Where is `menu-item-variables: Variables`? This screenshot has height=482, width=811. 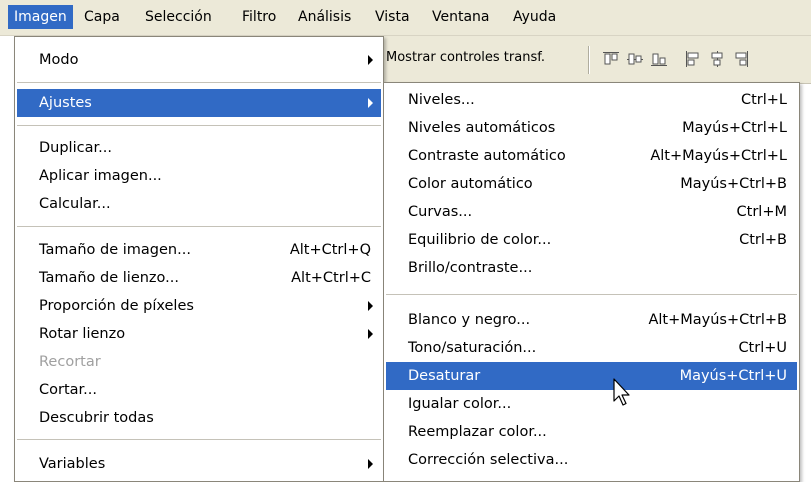
menu-item-variables: Variables is located at coordinates (199, 464).